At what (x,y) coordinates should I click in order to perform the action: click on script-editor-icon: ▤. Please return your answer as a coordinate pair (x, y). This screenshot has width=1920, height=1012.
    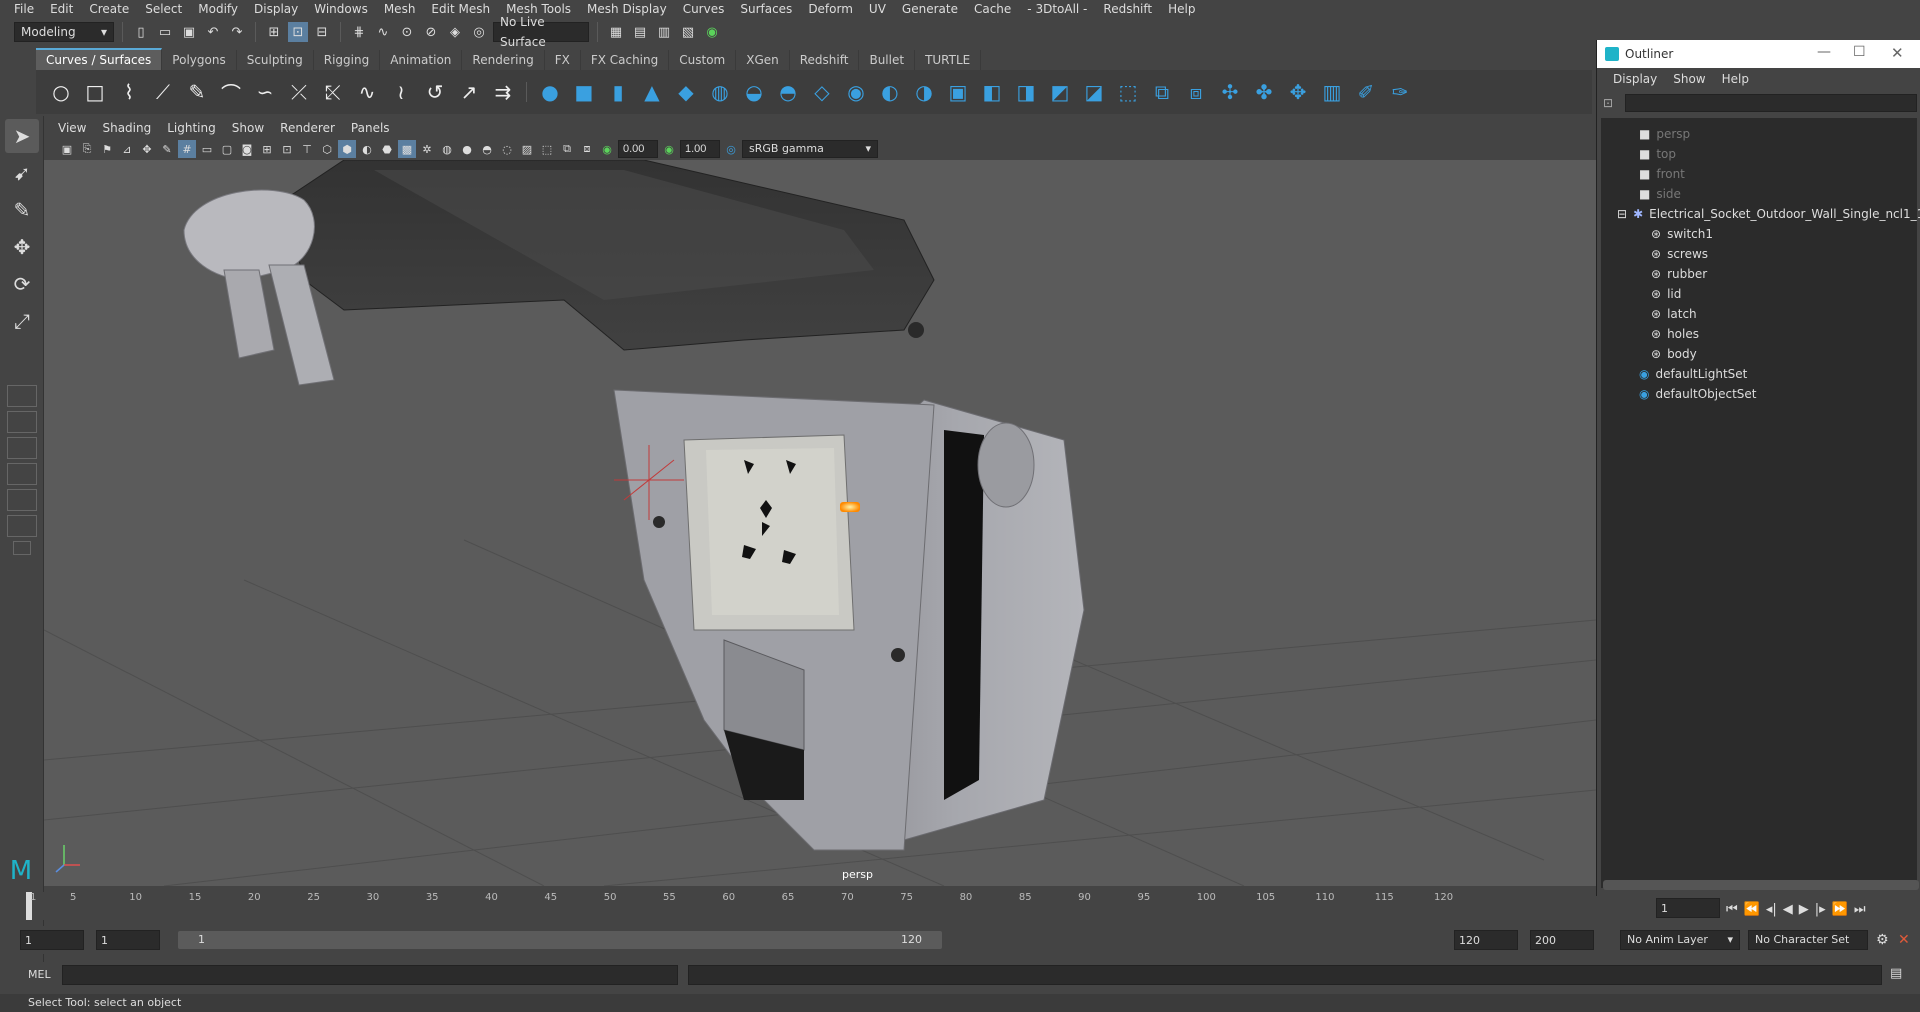
    Looking at the image, I should click on (1896, 973).